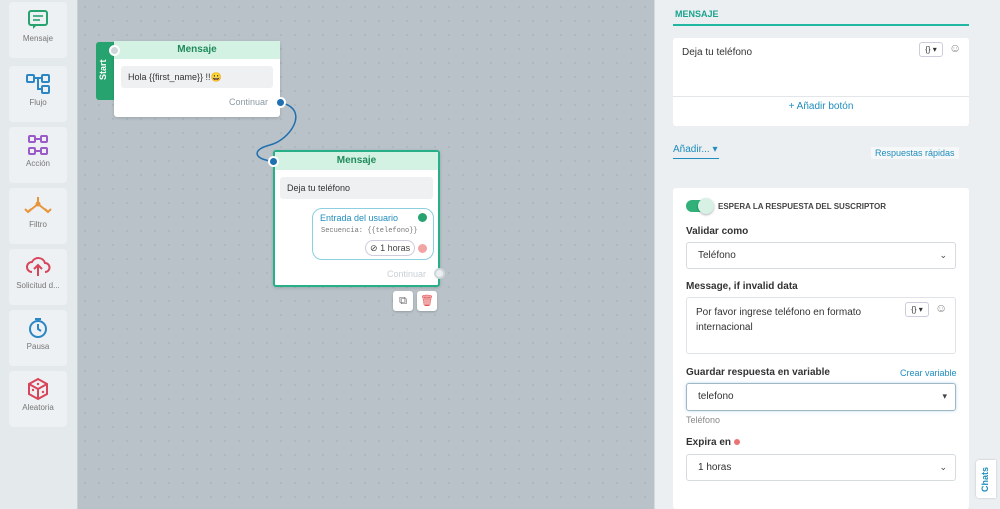  Describe the element at coordinates (821, 467) in the screenshot. I see `expires-select: 1 horas ⌄` at that location.